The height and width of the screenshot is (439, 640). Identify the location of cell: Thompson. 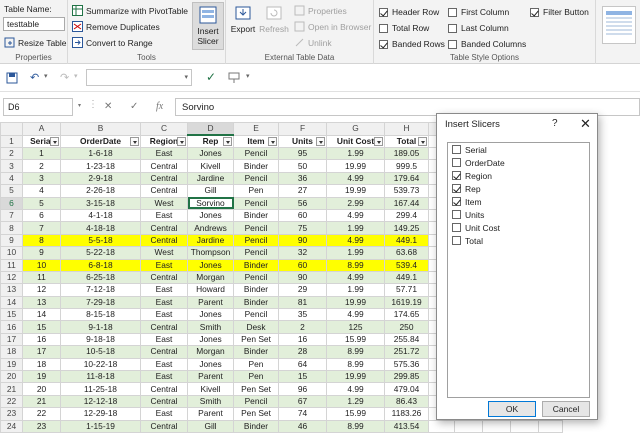
(210, 253).